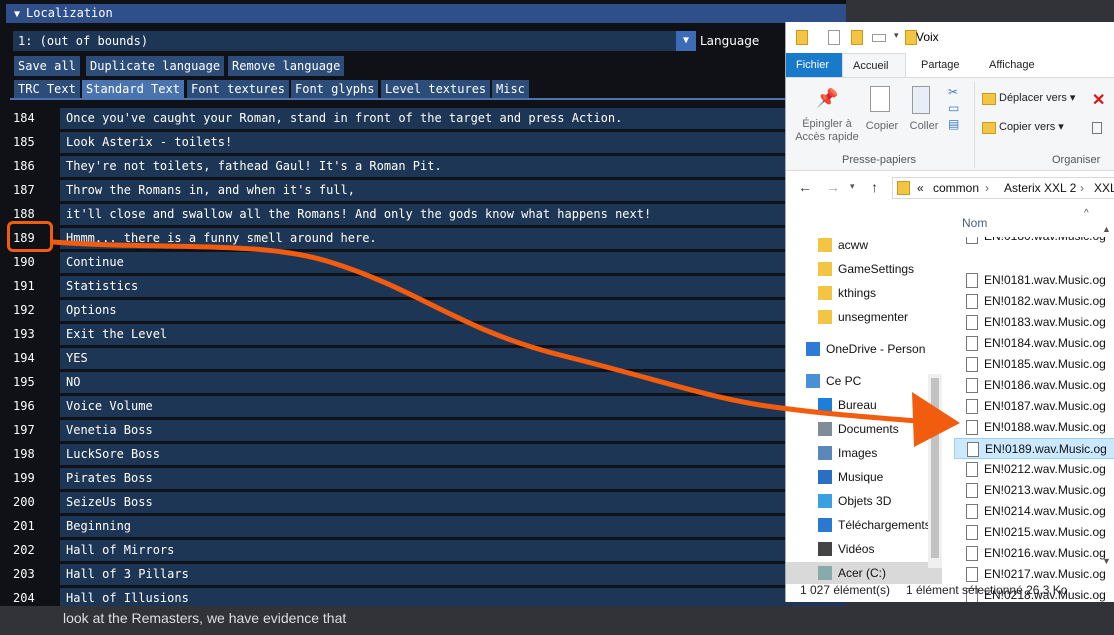 This screenshot has height=635, width=1114. Describe the element at coordinates (833, 187) in the screenshot. I see `forward-arrow-icon: →` at that location.